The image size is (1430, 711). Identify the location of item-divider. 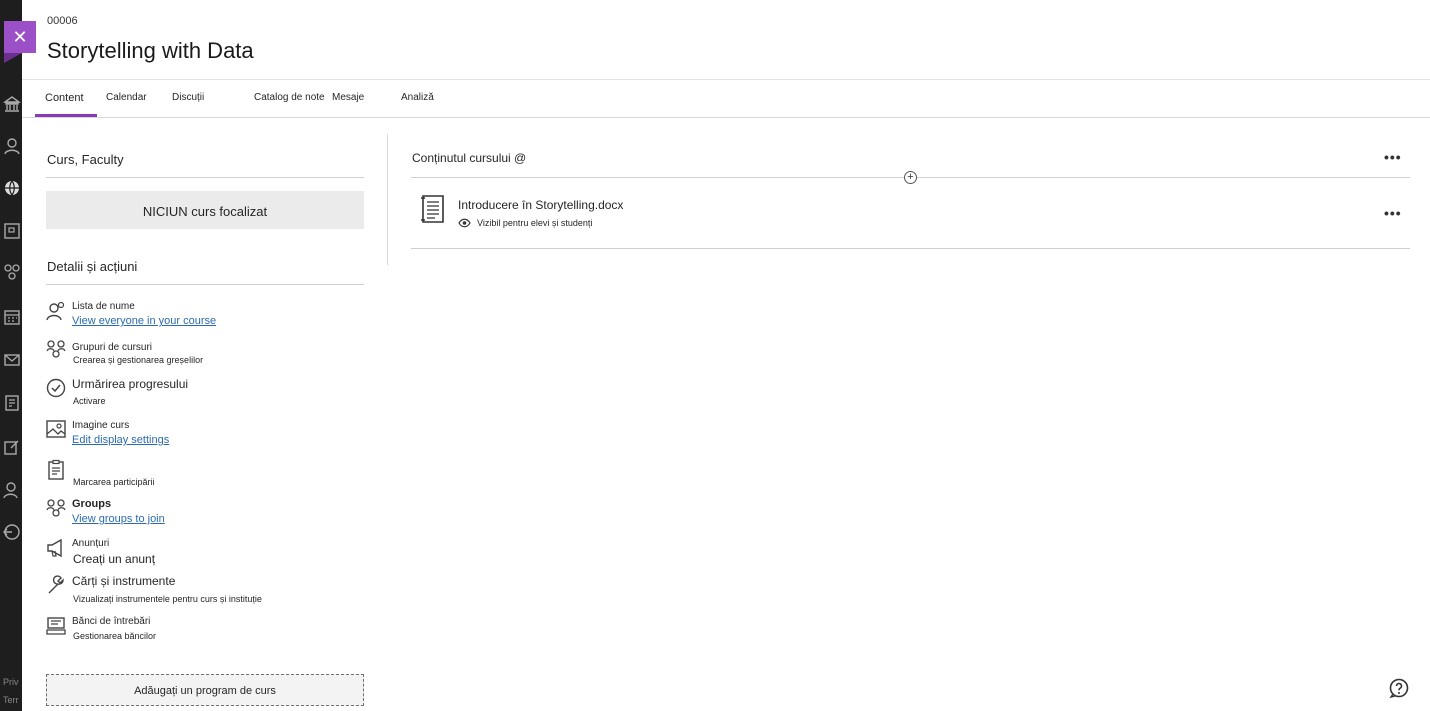
(910, 248).